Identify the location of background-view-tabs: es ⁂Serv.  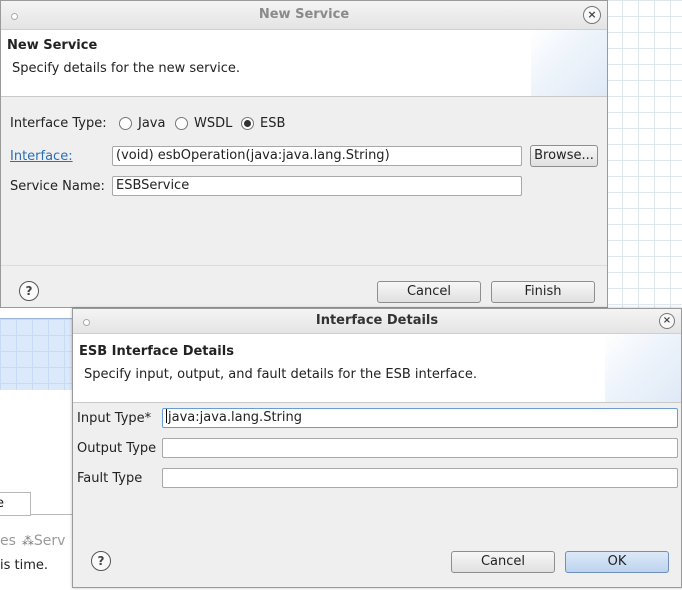
(36, 543).